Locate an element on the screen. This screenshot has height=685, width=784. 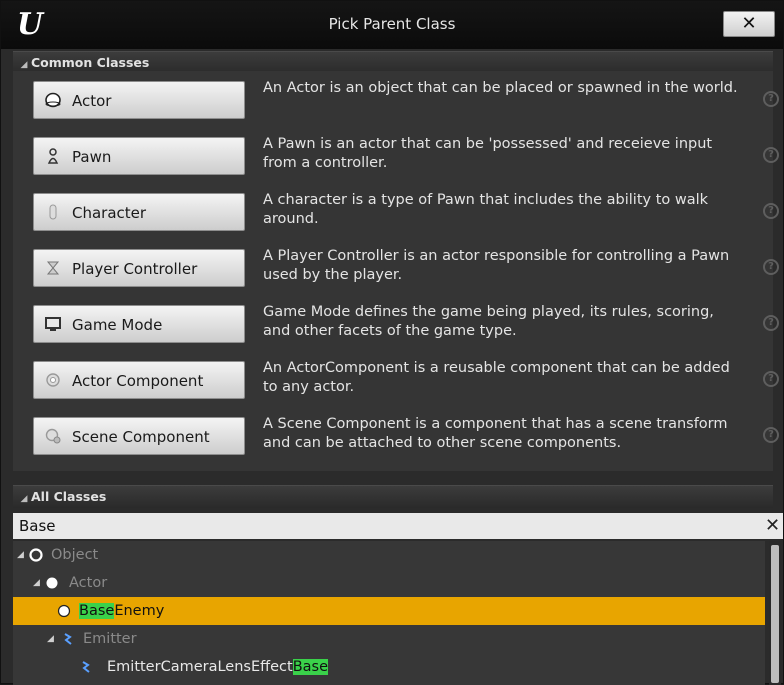
pawn-icon is located at coordinates (53, 156).